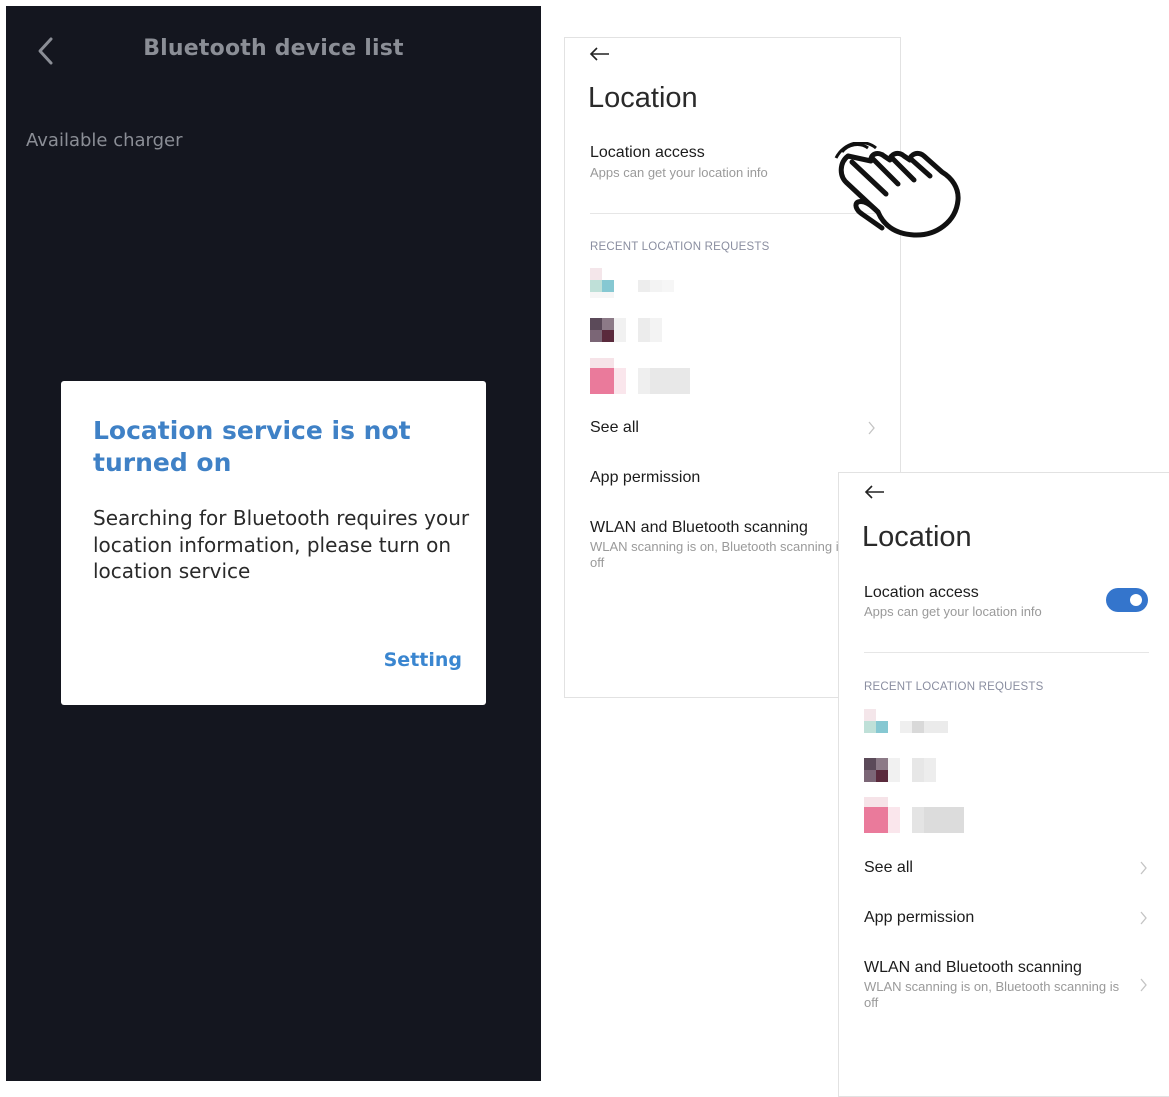 Image resolution: width=1169 pixels, height=1097 pixels. What do you see at coordinates (252, 446) in the screenshot?
I see `dialog-title: Location service is not turned on` at bounding box center [252, 446].